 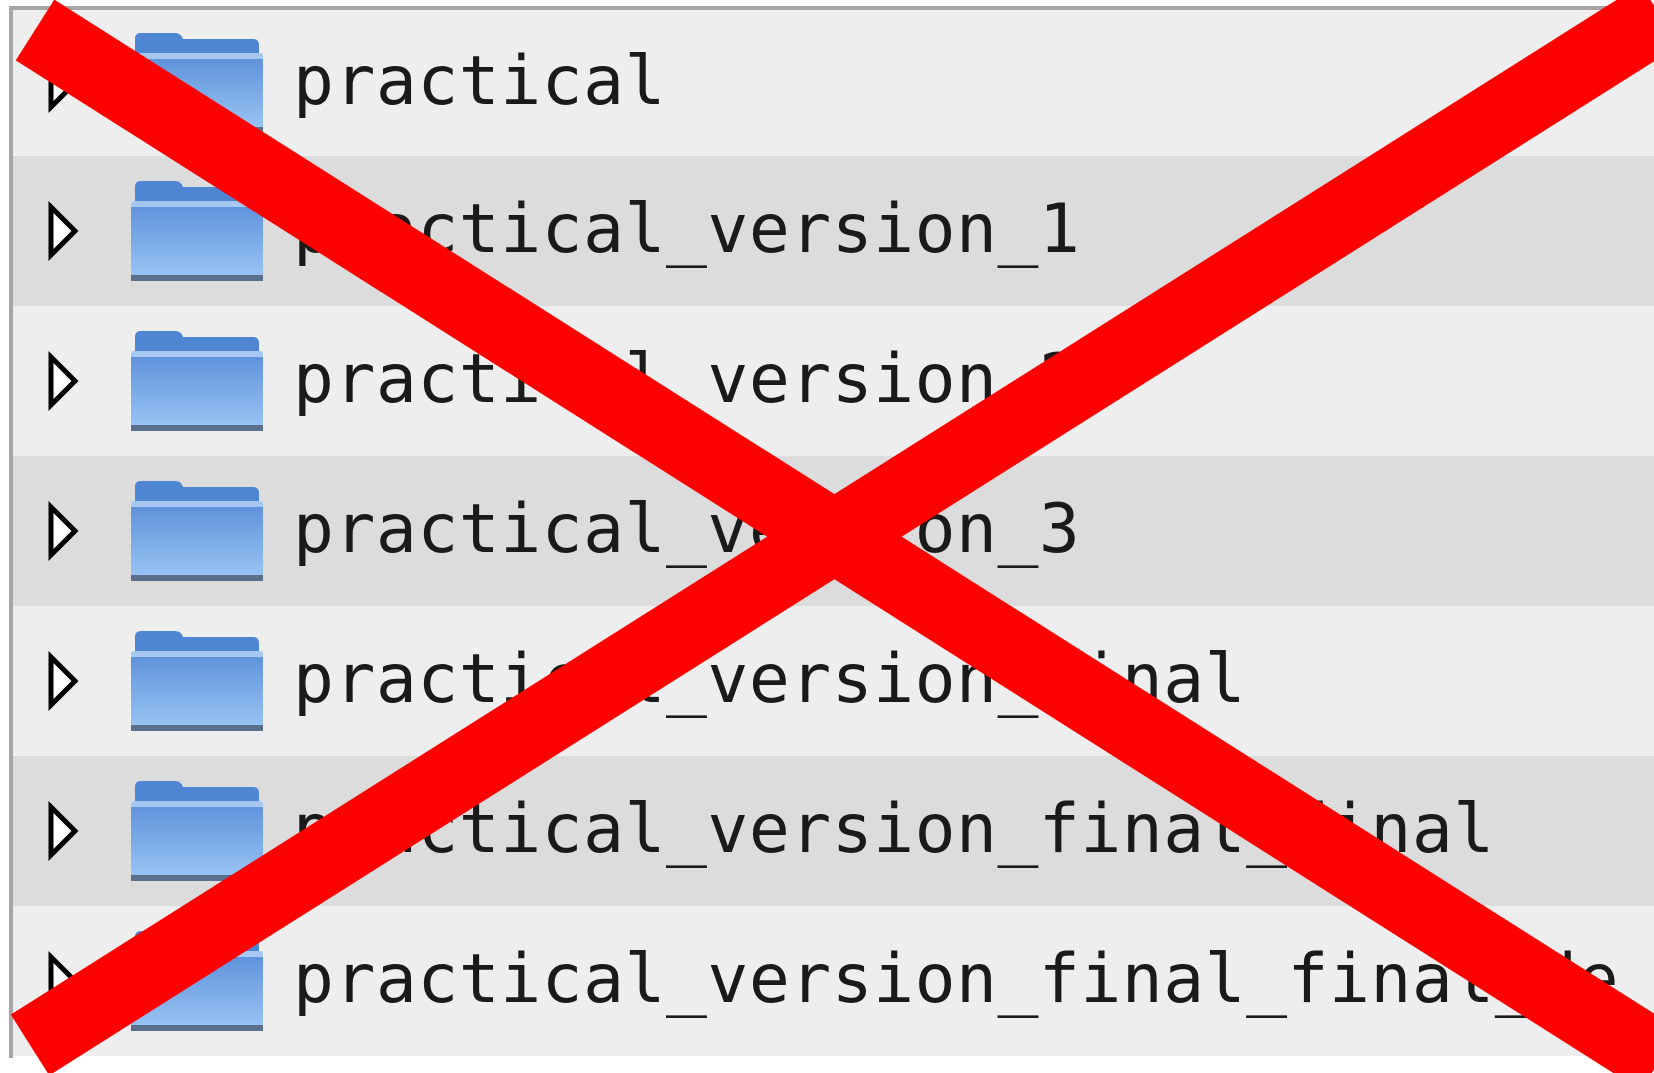 I want to click on tree-row: practical_version_final_final_de_verdad, so click(x=833, y=981).